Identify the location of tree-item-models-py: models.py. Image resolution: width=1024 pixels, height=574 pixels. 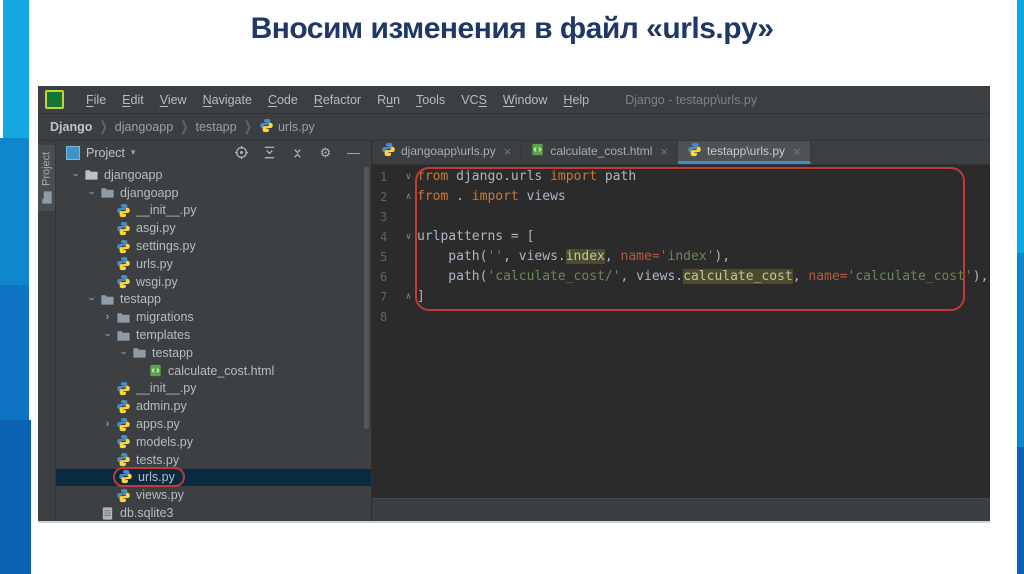
(213, 442).